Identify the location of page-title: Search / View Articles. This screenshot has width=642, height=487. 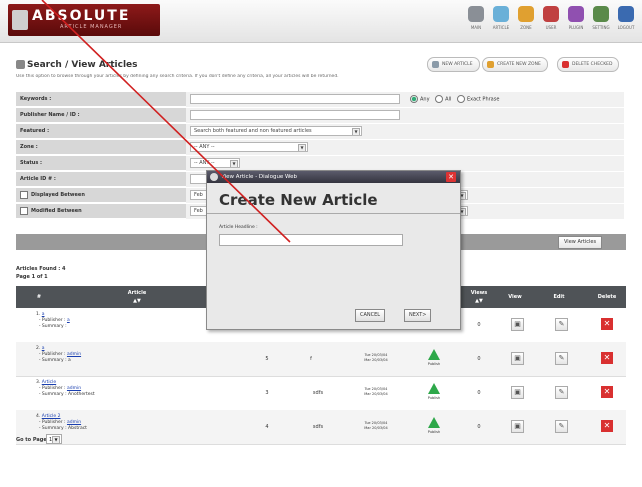
(82, 65).